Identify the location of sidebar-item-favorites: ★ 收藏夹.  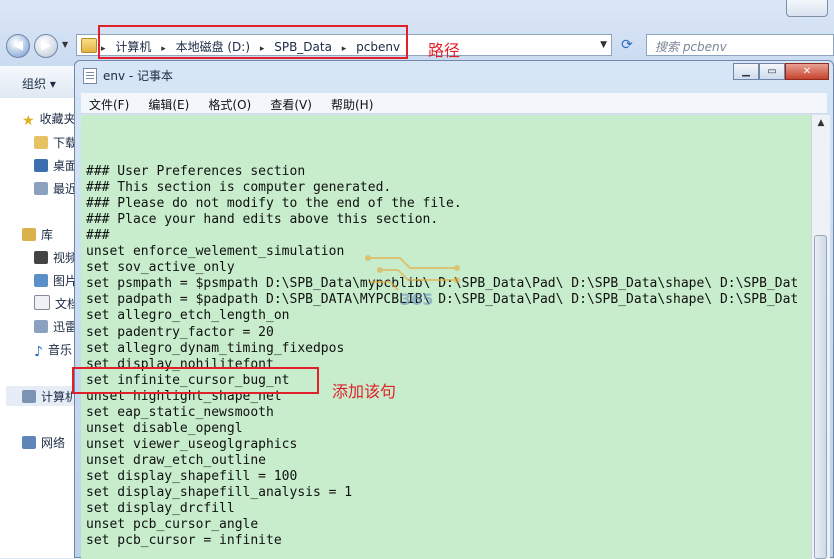
(49, 119).